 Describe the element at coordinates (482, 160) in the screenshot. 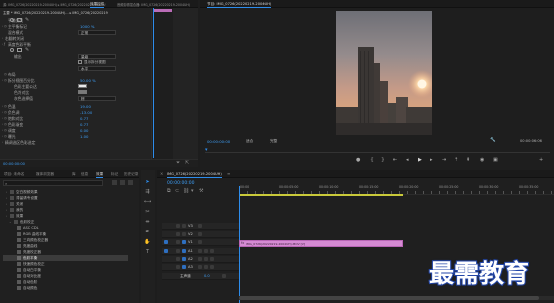

I see `export-frame-icon: ◉` at that location.